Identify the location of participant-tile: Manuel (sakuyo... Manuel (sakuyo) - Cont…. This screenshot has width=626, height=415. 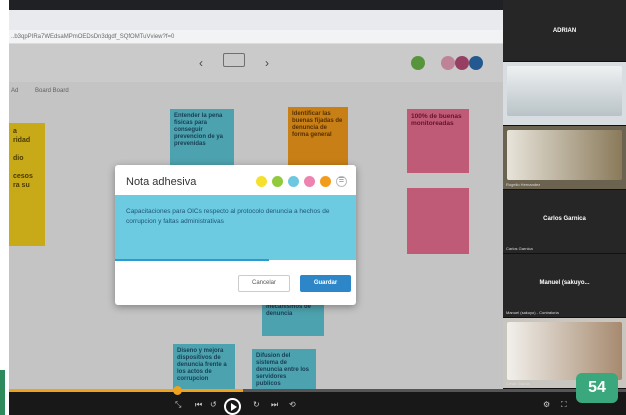
(564, 286).